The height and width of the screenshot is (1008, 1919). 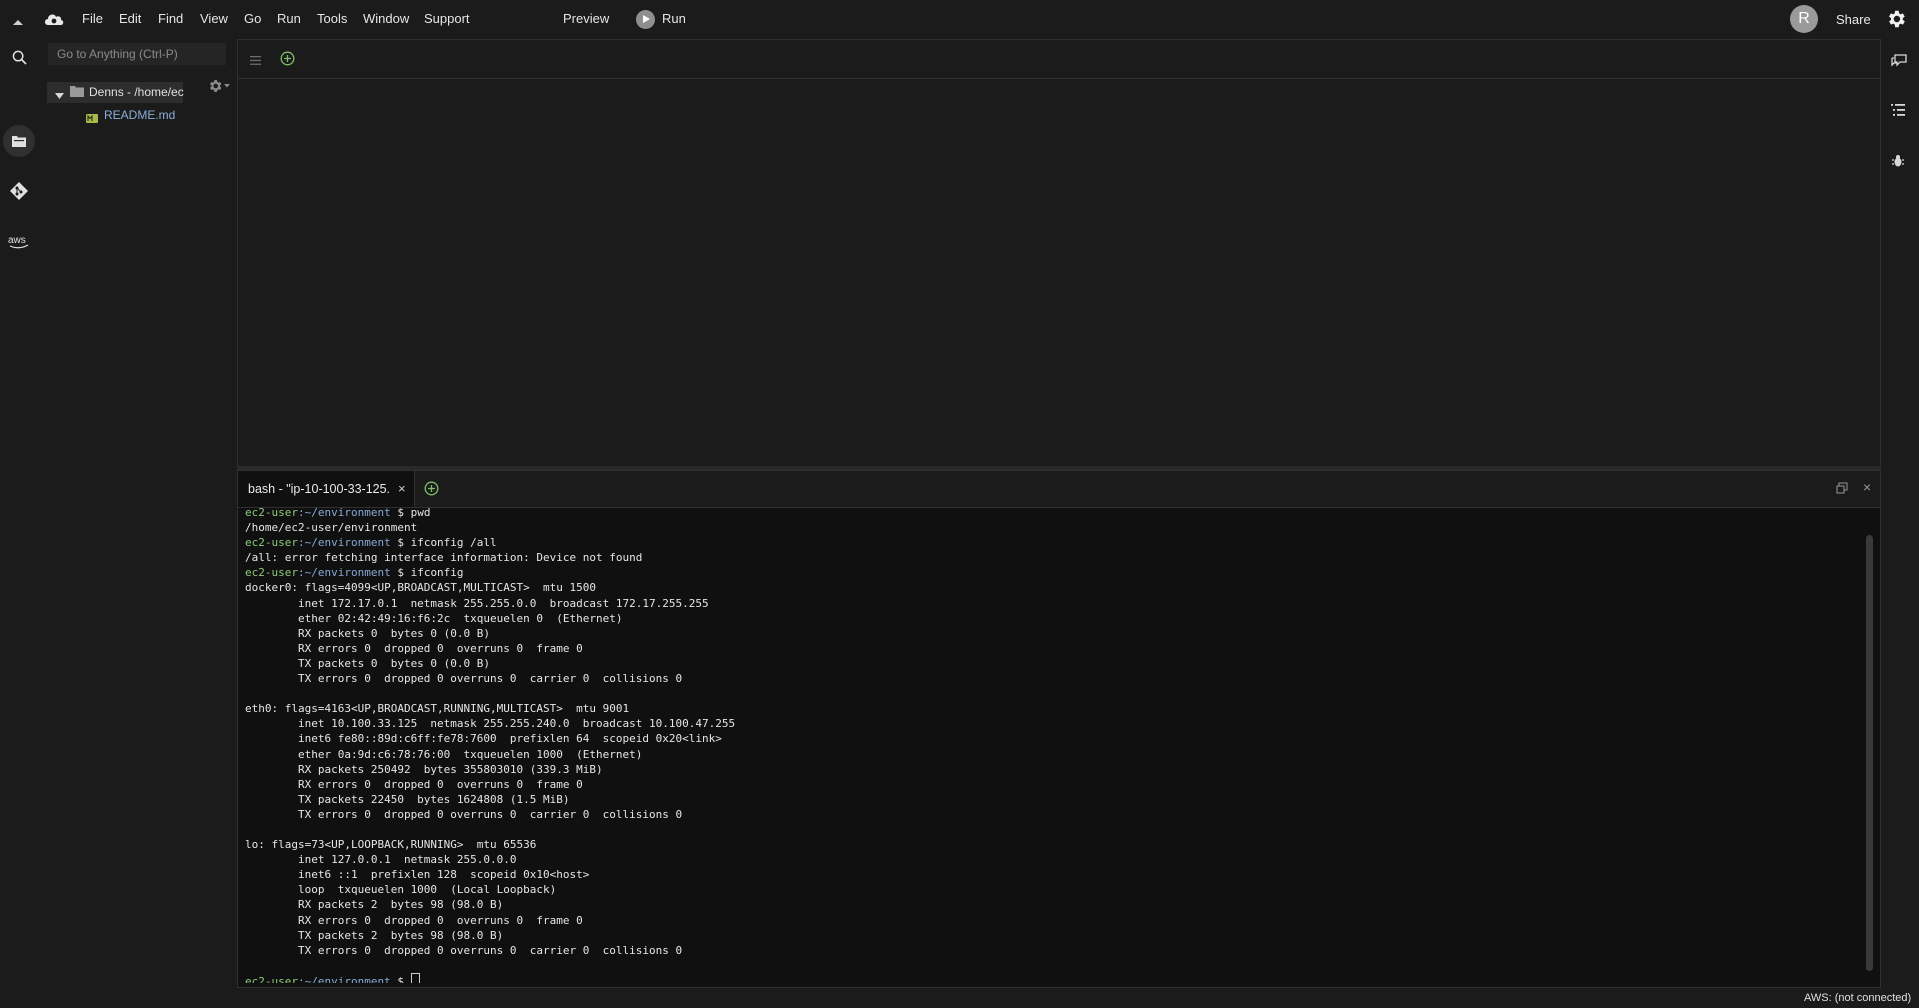 What do you see at coordinates (381, 860) in the screenshot?
I see `terminal-line: inet 127.0.0.1 netmask 255.0.0.0` at bounding box center [381, 860].